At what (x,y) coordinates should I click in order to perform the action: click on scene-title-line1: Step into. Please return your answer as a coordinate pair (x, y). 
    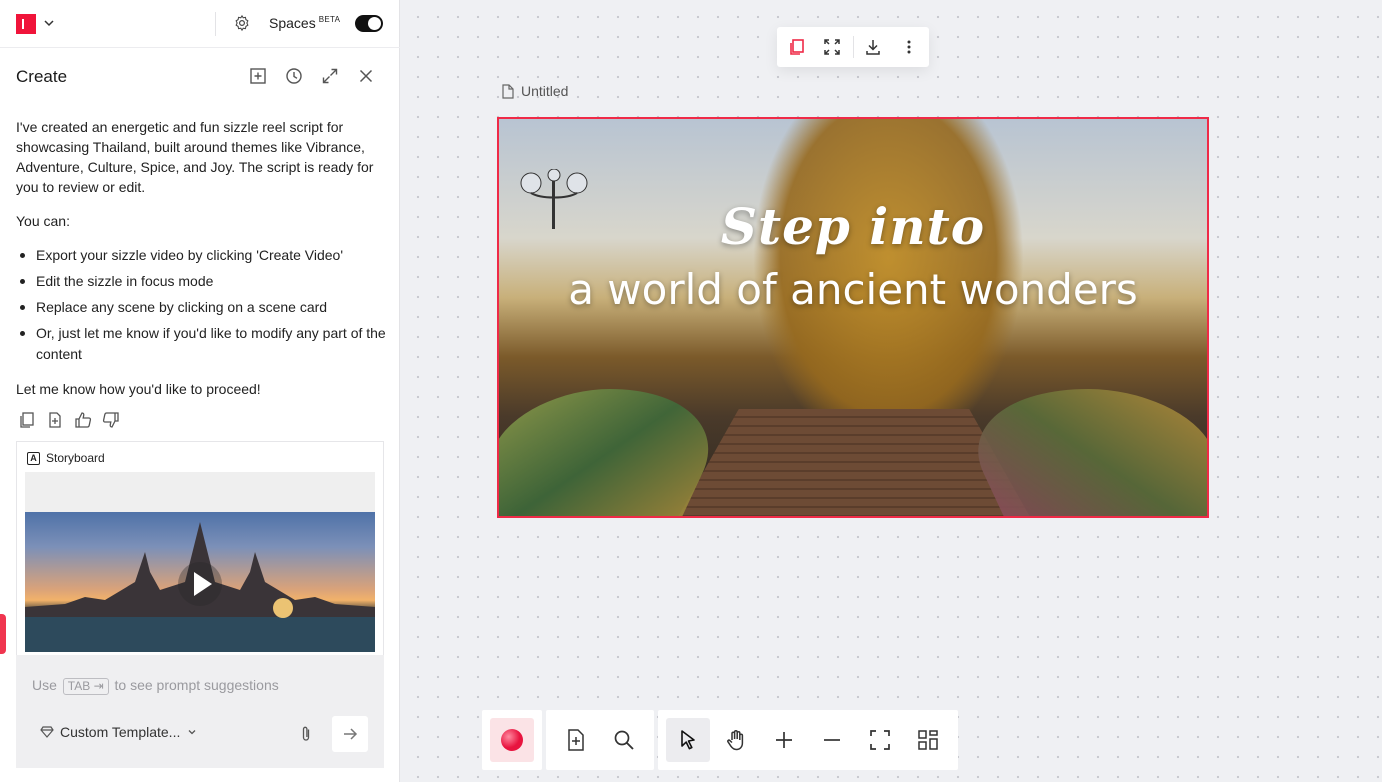
    Looking at the image, I should click on (853, 226).